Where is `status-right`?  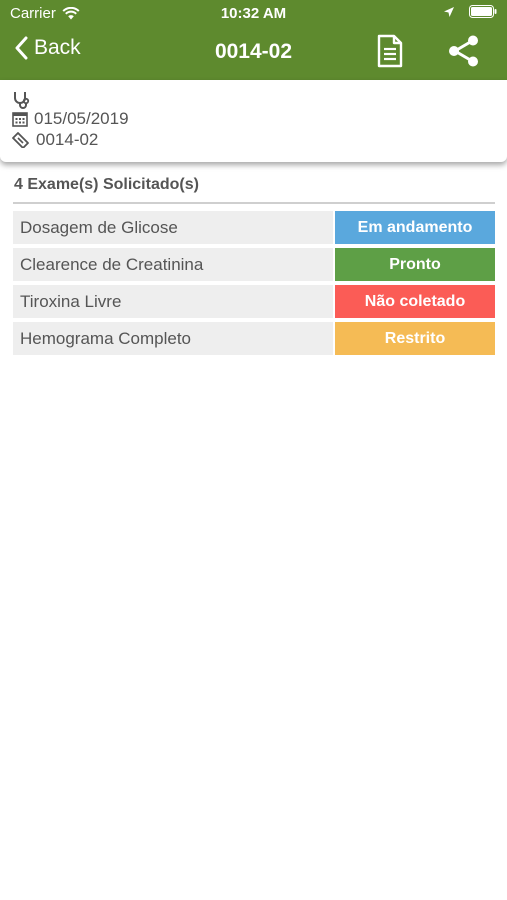
status-right is located at coordinates (470, 11).